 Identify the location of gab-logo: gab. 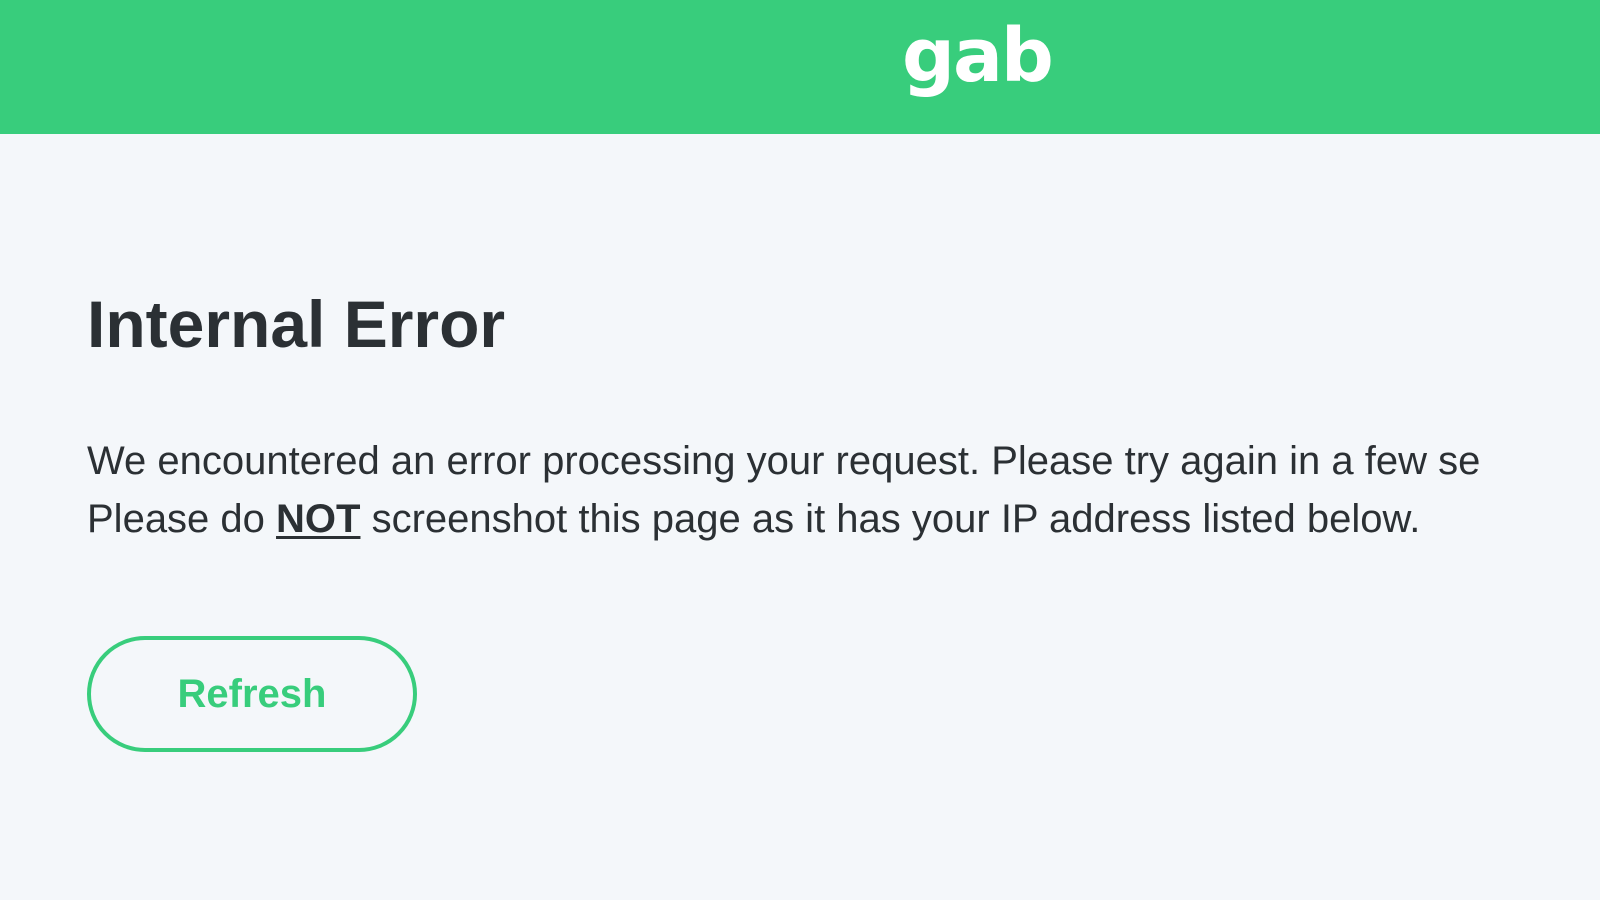
(978, 56).